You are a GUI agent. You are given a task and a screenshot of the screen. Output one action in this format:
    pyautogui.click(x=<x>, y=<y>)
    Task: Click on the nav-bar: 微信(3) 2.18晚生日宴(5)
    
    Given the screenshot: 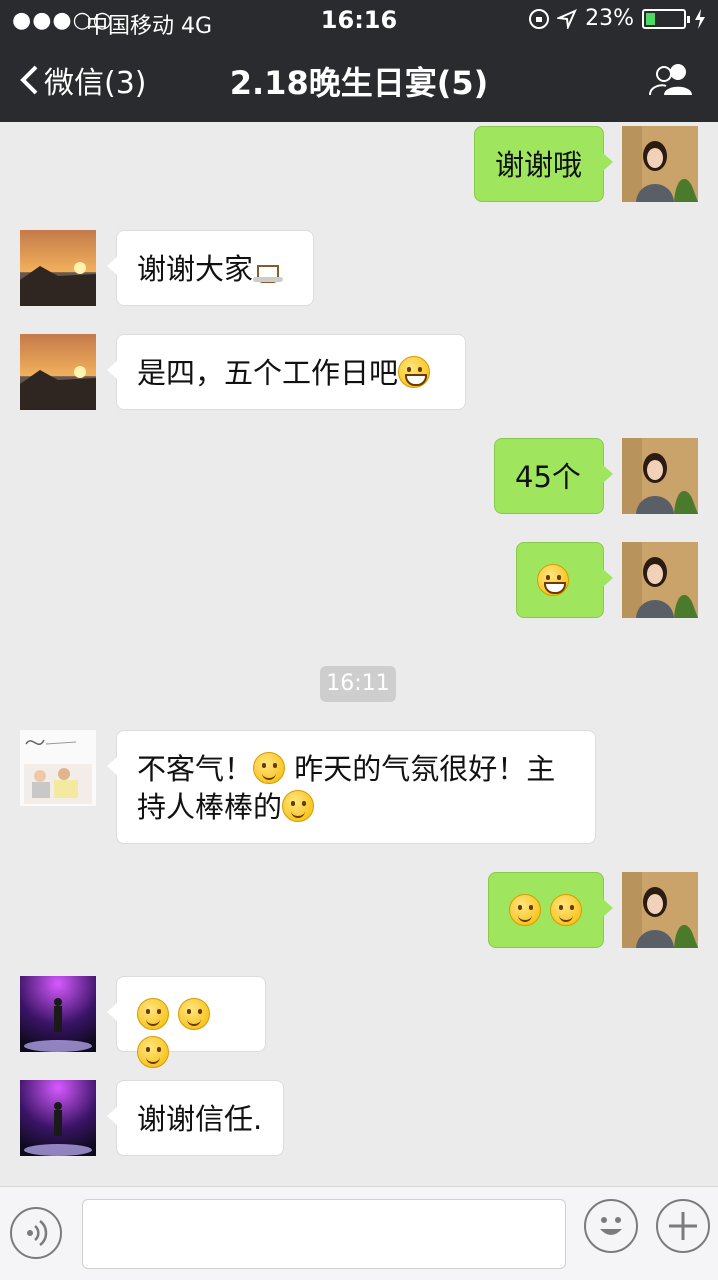 What is the action you would take?
    pyautogui.click(x=359, y=81)
    